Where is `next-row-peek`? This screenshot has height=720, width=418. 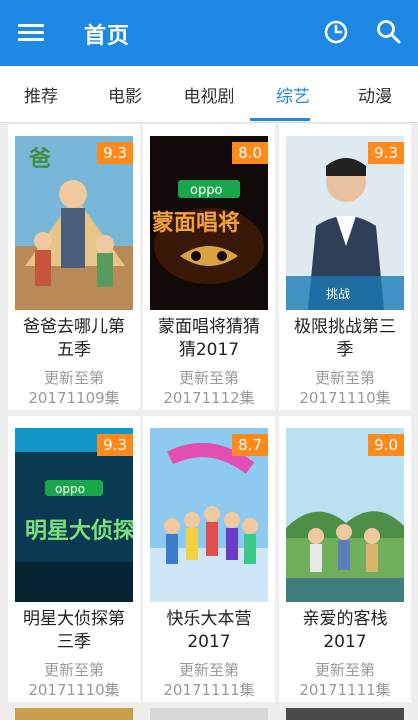
next-row-peek is located at coordinates (209, 714).